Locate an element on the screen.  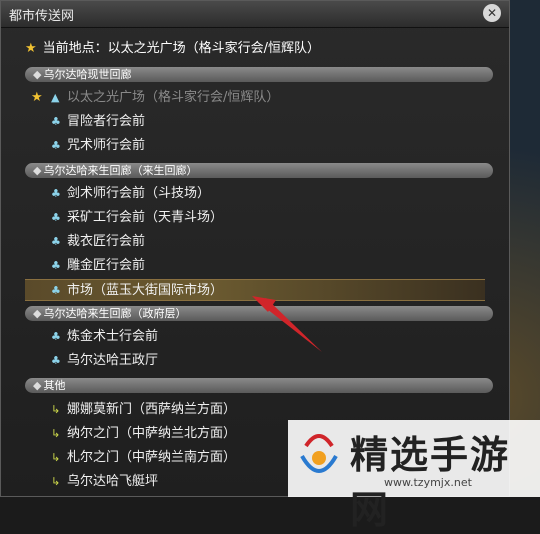
watermark-url: www.tzymjx.net is located at coordinates (428, 482).